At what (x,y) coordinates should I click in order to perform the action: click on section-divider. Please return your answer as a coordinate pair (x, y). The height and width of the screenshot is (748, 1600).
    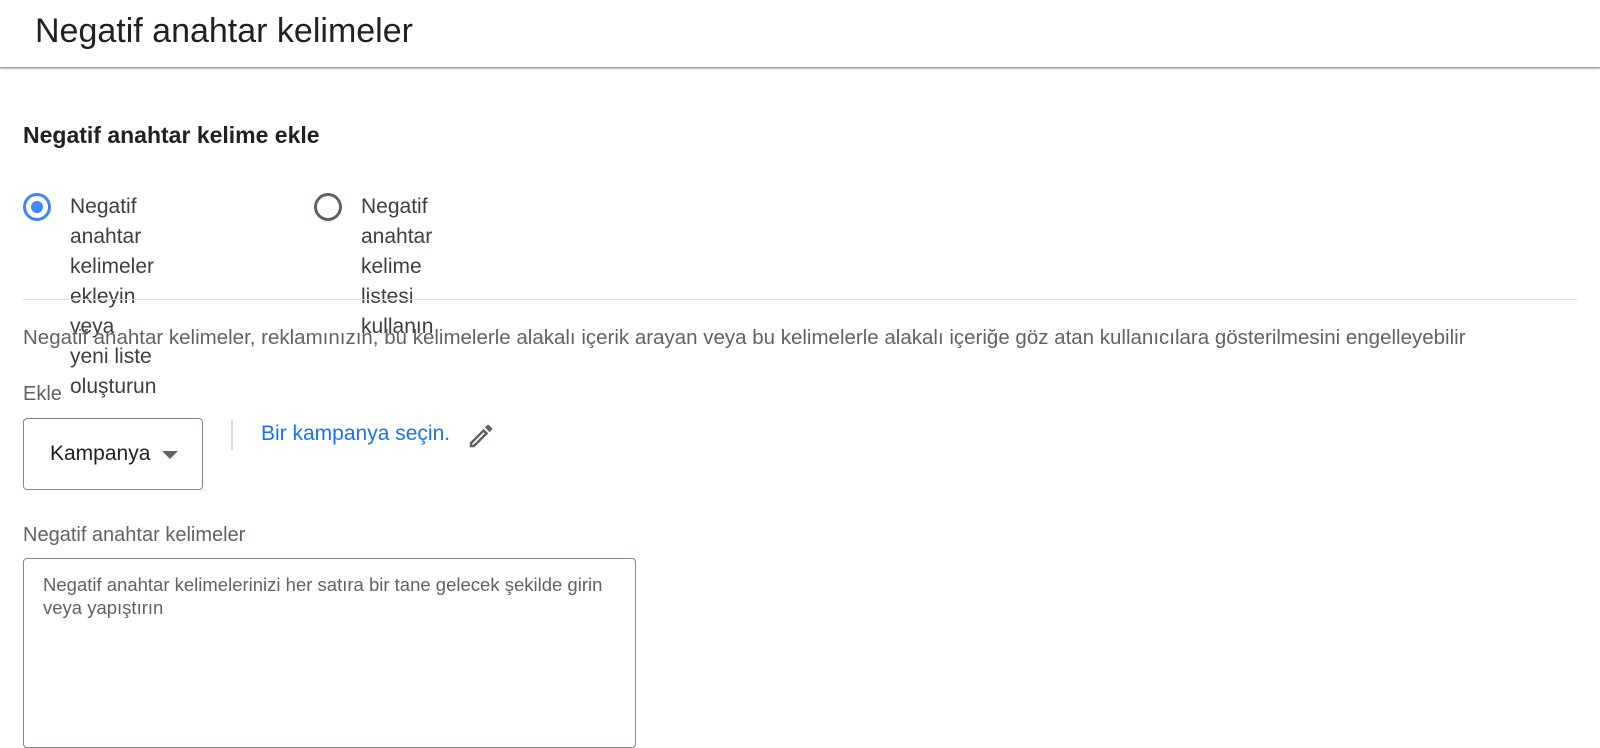
    Looking at the image, I should click on (800, 299).